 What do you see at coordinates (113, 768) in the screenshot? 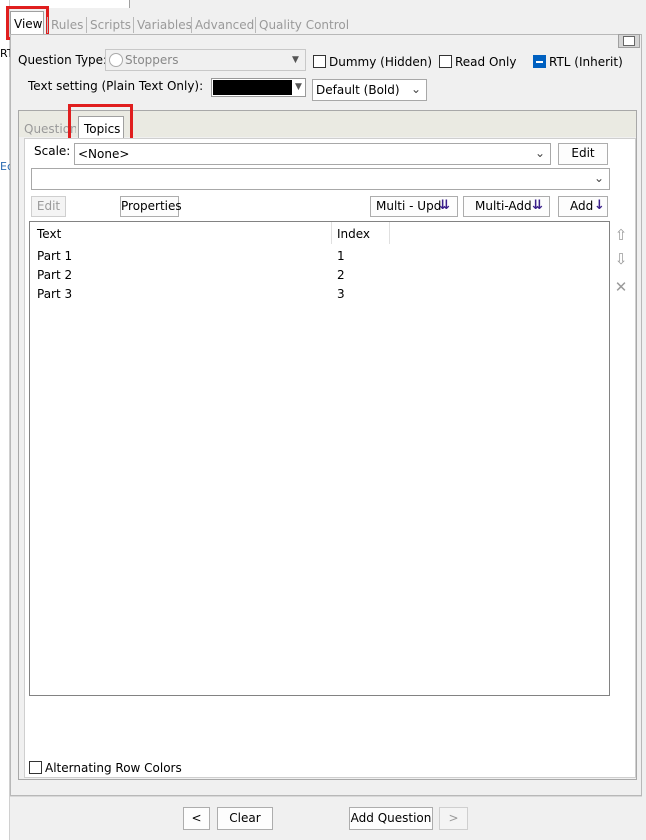
I see `alternating-rows-label: Alternating Row Colors` at bounding box center [113, 768].